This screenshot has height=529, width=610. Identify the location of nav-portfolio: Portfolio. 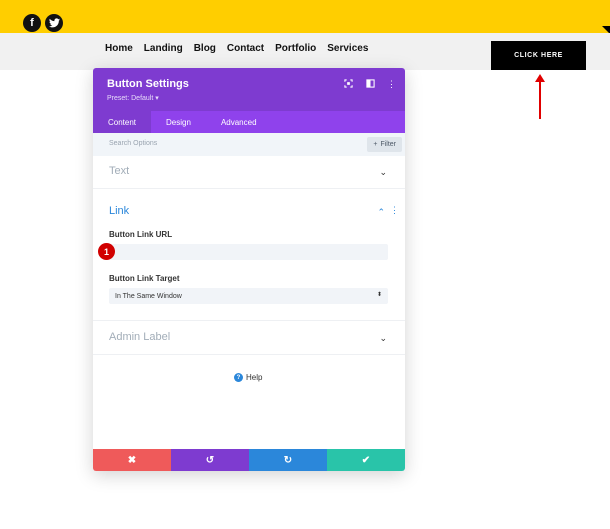
(295, 48).